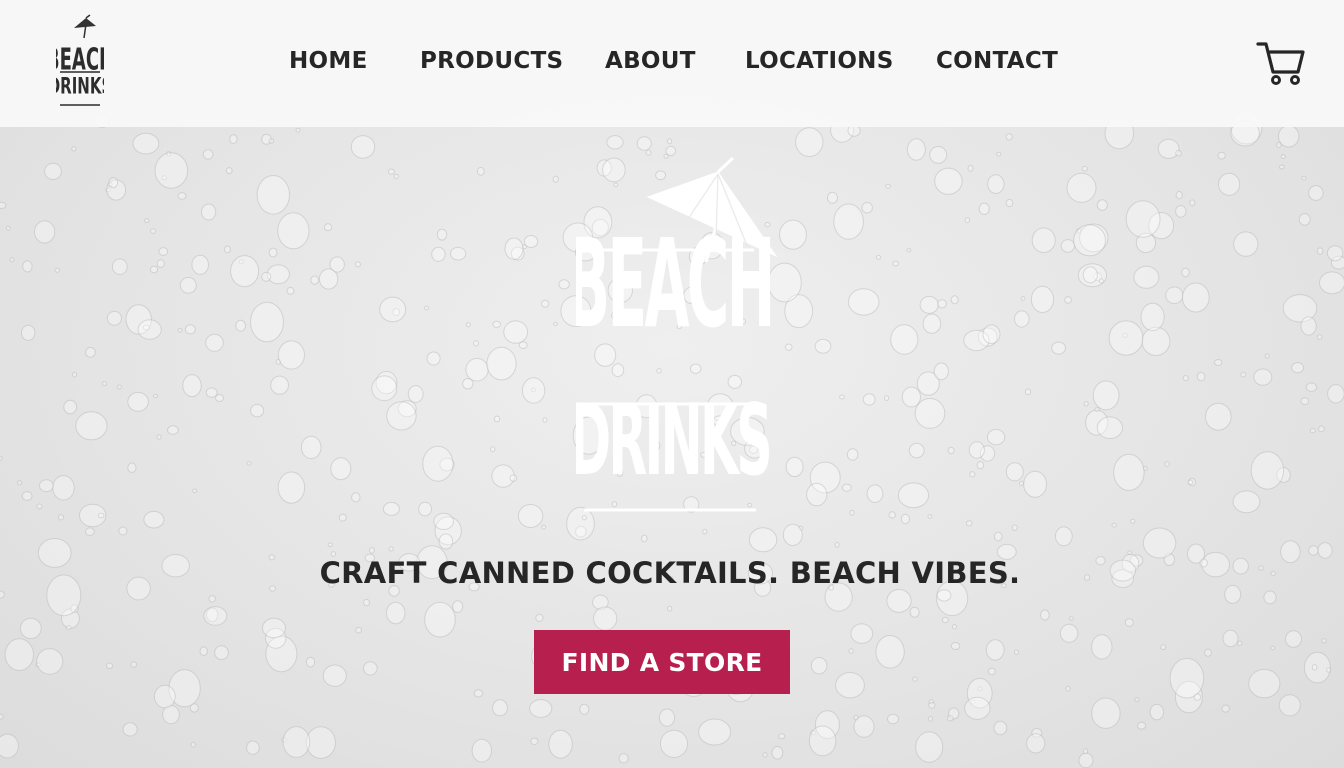  I want to click on nav-home: HOME, so click(328, 61).